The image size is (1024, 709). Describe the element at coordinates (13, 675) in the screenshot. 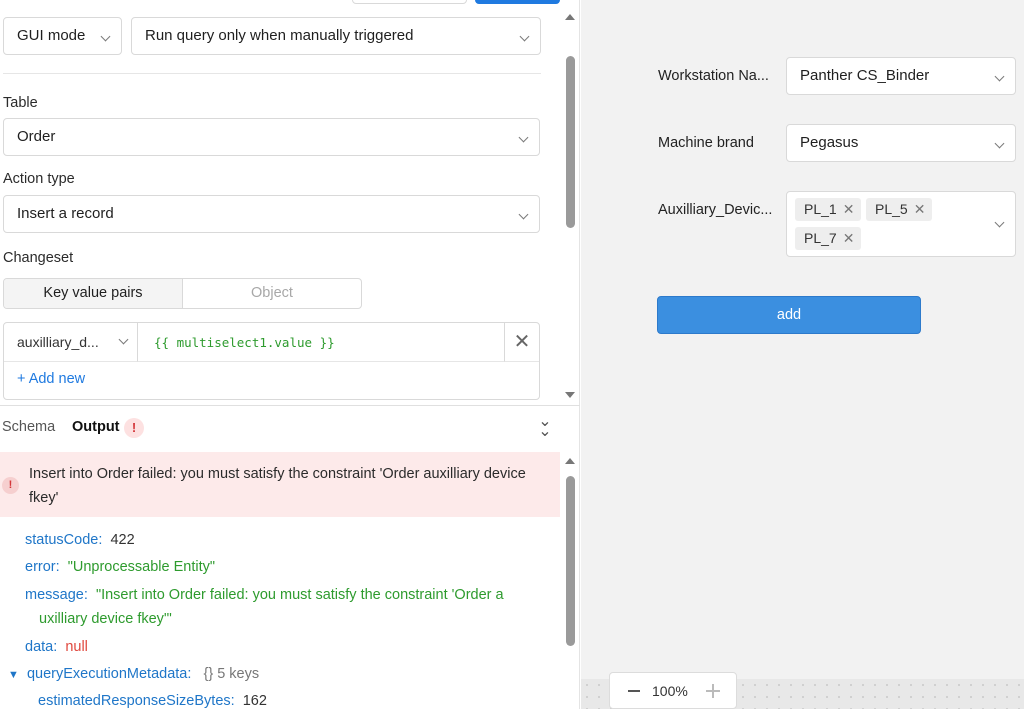

I see `triangle-down-icon: ▼` at that location.